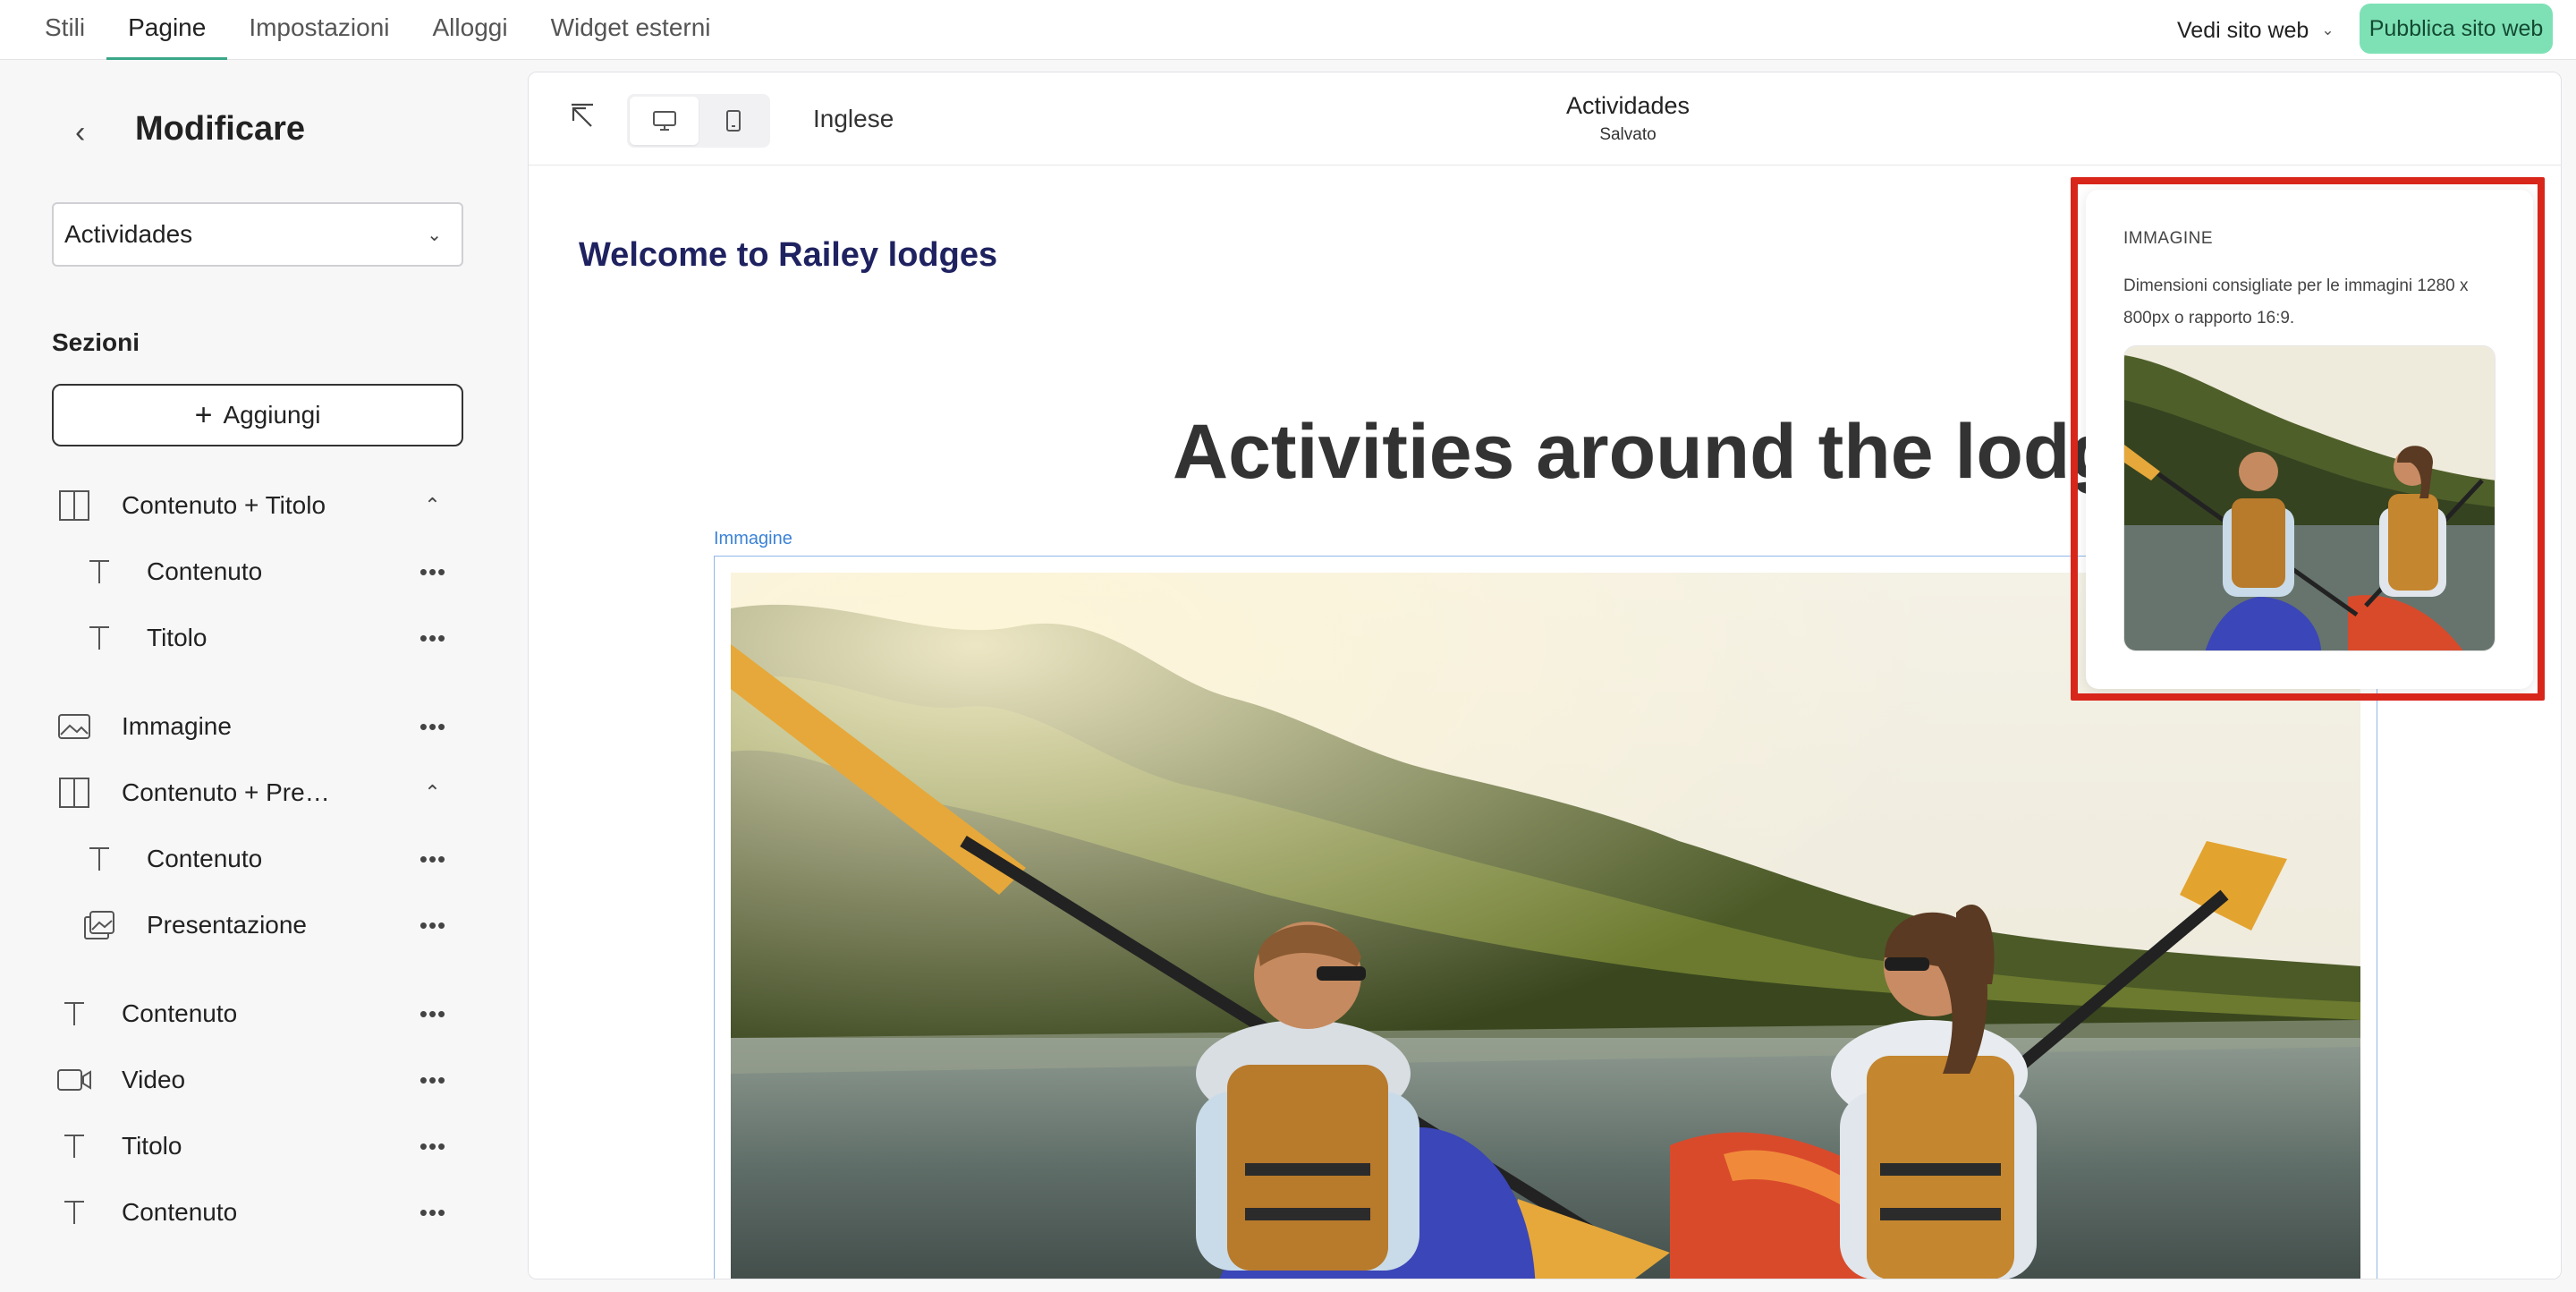 The width and height of the screenshot is (2576, 1292). What do you see at coordinates (788, 255) in the screenshot?
I see `site-welcome-text: Welcome to Railey lodges` at bounding box center [788, 255].